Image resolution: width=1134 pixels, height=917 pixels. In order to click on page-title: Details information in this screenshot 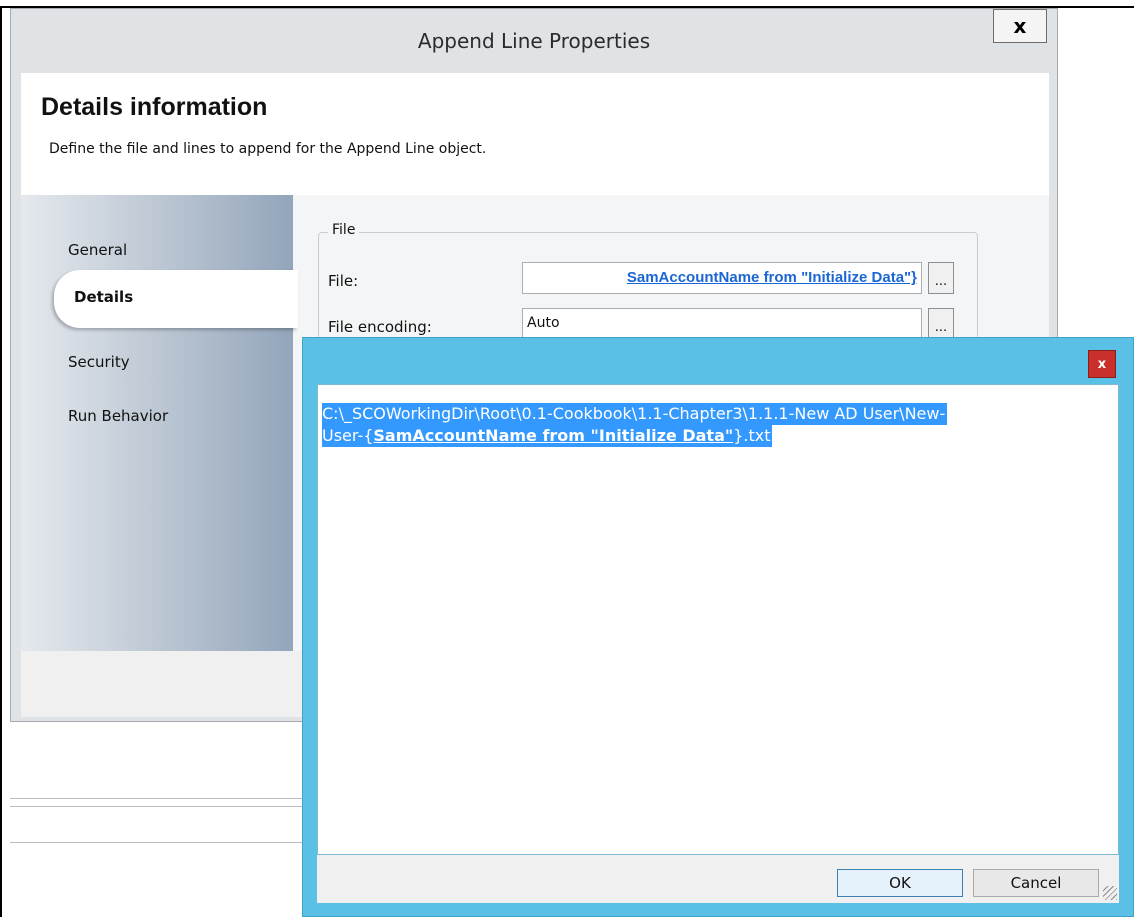, I will do `click(154, 107)`.